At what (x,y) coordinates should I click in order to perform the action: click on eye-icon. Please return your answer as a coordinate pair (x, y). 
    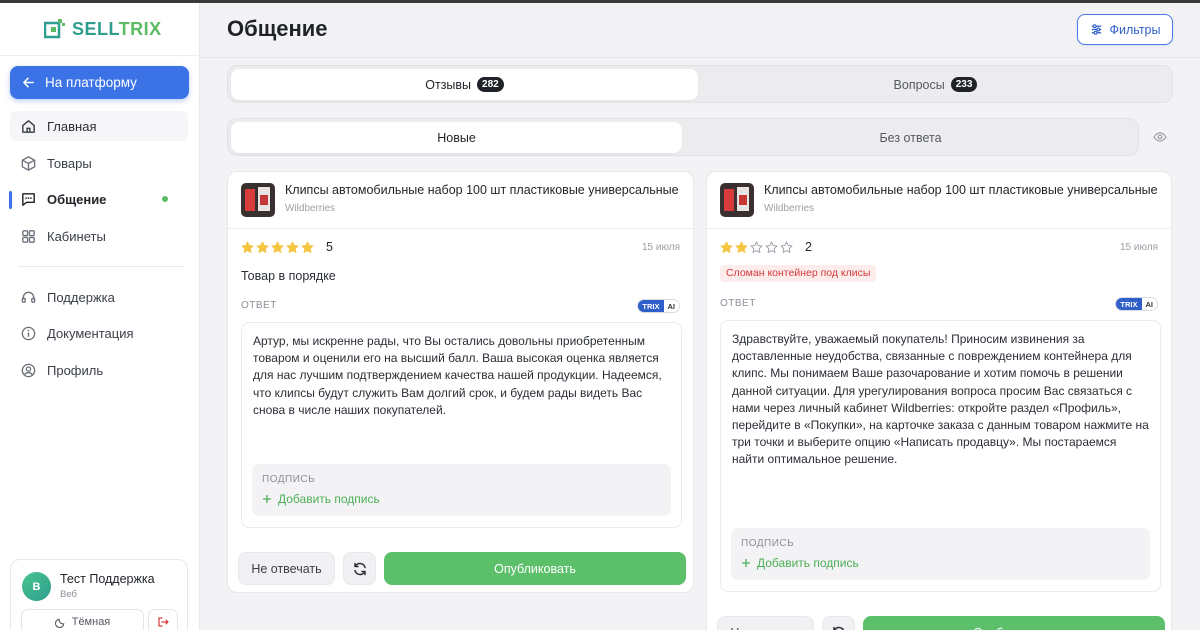
    Looking at the image, I should click on (1160, 139).